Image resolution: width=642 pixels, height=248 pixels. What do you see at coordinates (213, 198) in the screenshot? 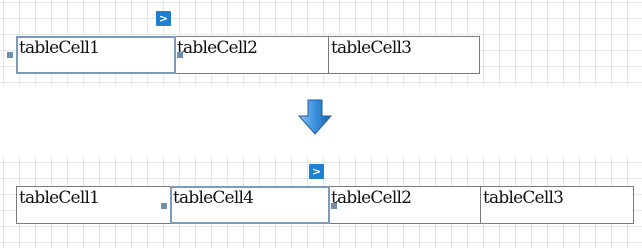
I see `cell-label: tableCell4` at bounding box center [213, 198].